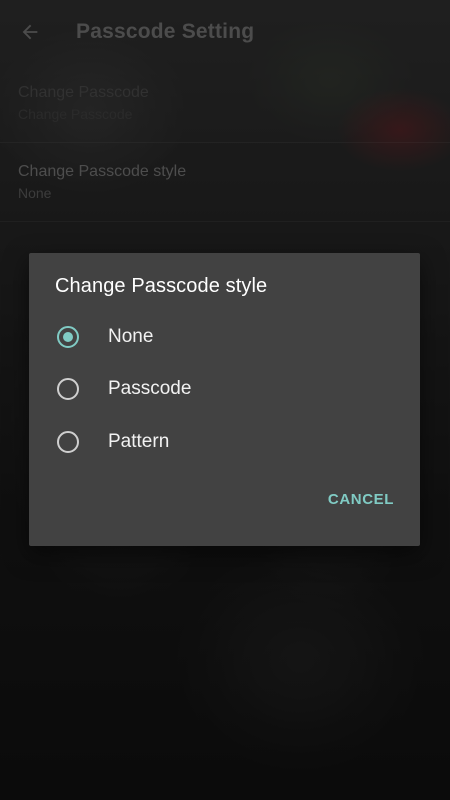 The image size is (450, 800). What do you see at coordinates (161, 286) in the screenshot?
I see `dialog-title: Change Passcode style` at bounding box center [161, 286].